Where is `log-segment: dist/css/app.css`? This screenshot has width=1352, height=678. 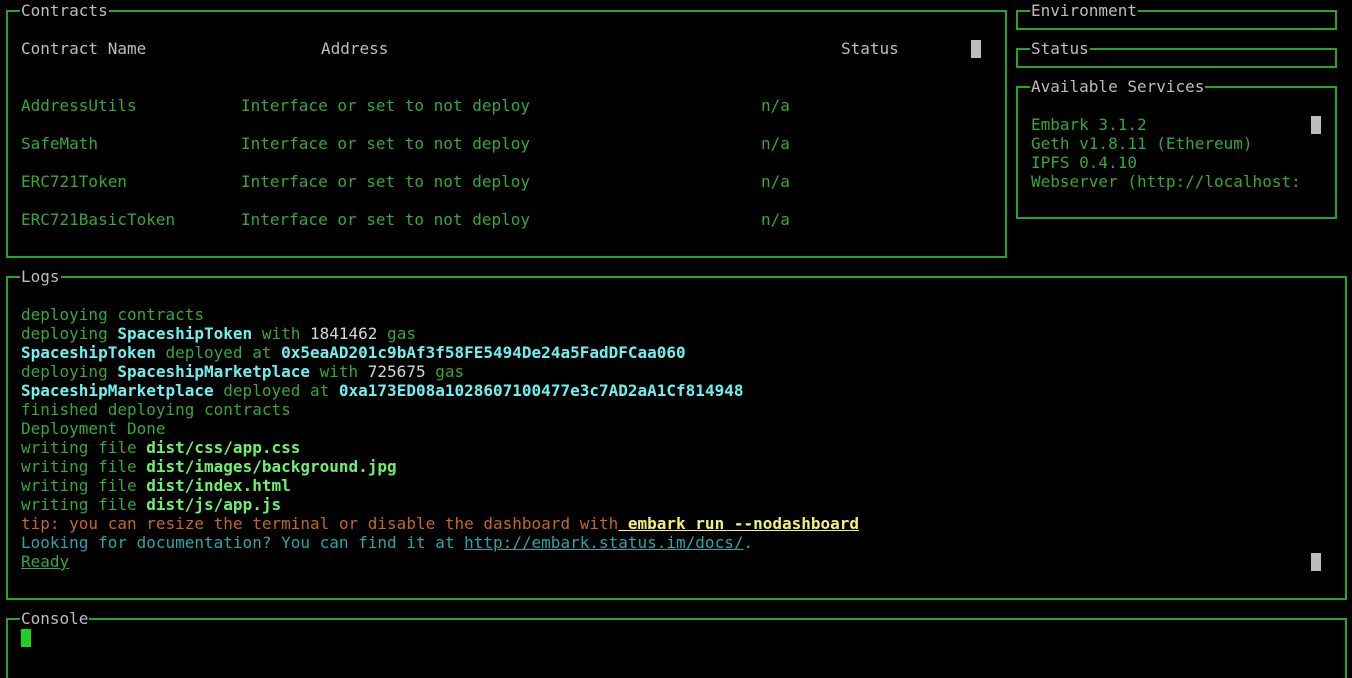
log-segment: dist/css/app.css is located at coordinates (223, 447).